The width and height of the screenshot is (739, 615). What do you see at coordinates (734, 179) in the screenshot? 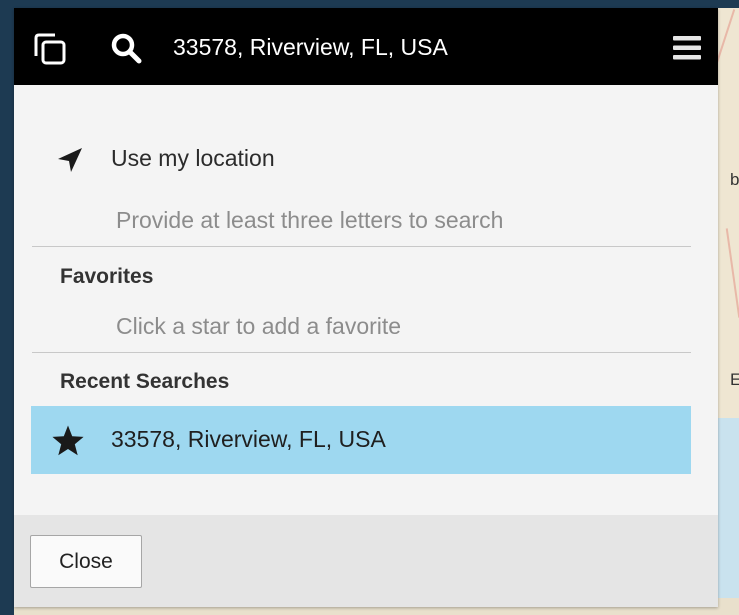
I see `map-label: b` at bounding box center [734, 179].